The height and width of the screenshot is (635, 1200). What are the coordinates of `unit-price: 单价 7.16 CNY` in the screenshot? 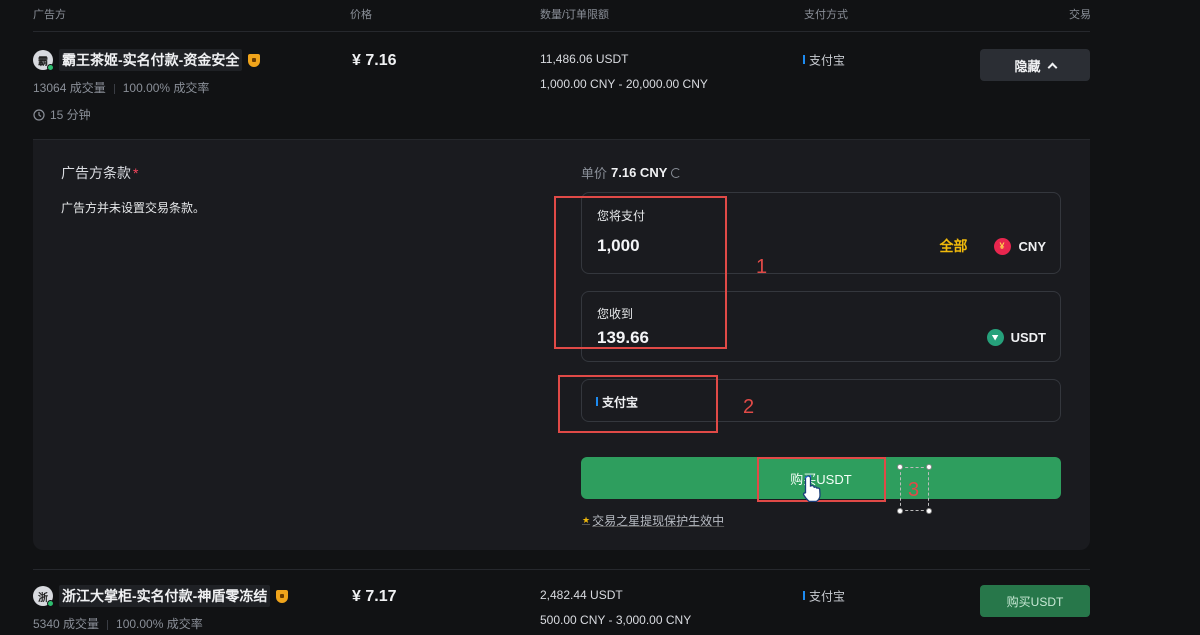 It's located at (631, 172).